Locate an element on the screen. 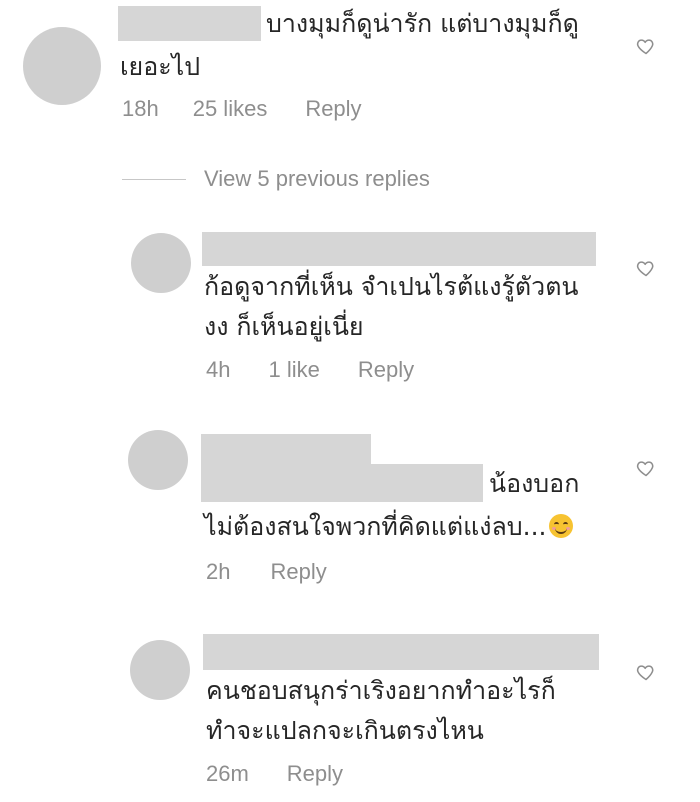 Image resolution: width=700 pixels, height=802 pixels. divider-line is located at coordinates (154, 179).